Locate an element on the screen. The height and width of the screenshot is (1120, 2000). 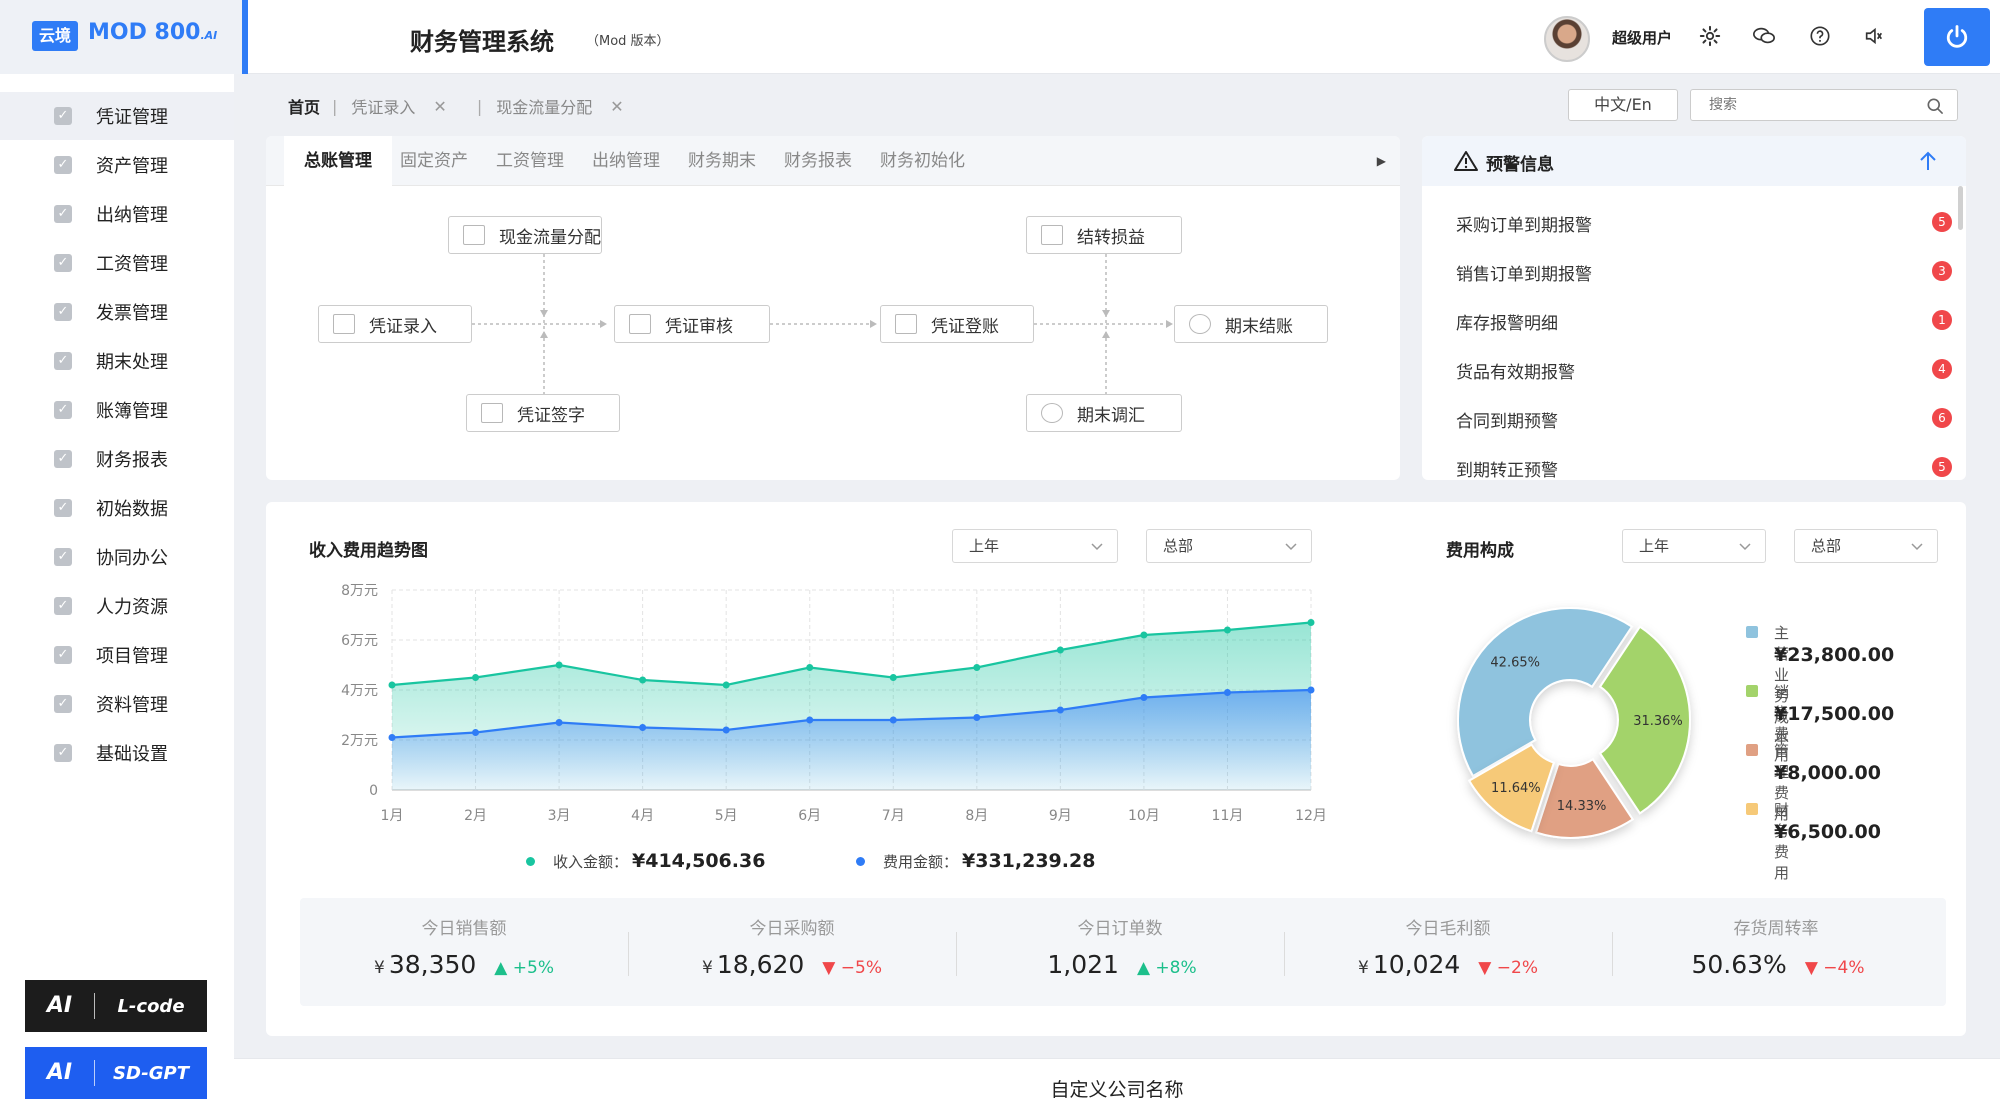
count-badge: 4 is located at coordinates (1942, 369).